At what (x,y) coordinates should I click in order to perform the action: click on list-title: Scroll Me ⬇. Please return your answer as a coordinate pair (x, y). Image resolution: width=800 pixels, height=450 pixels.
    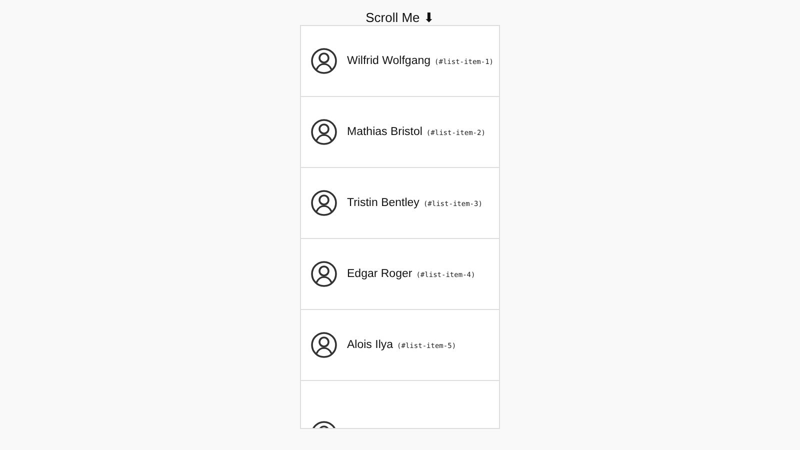
    Looking at the image, I should click on (400, 17).